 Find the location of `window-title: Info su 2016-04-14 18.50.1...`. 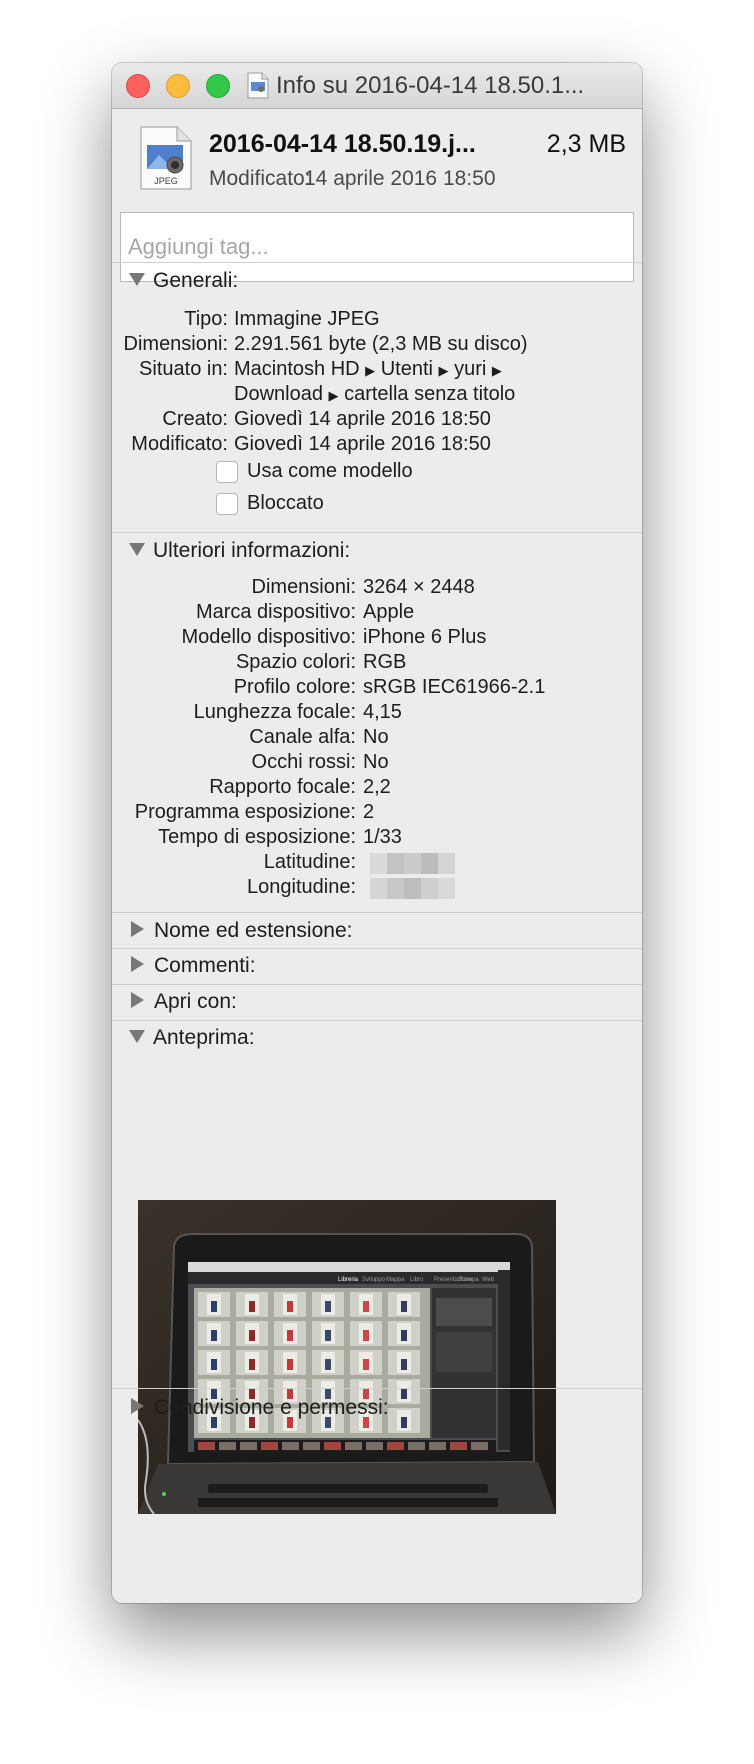

window-title: Info su 2016-04-14 18.50.1... is located at coordinates (430, 85).